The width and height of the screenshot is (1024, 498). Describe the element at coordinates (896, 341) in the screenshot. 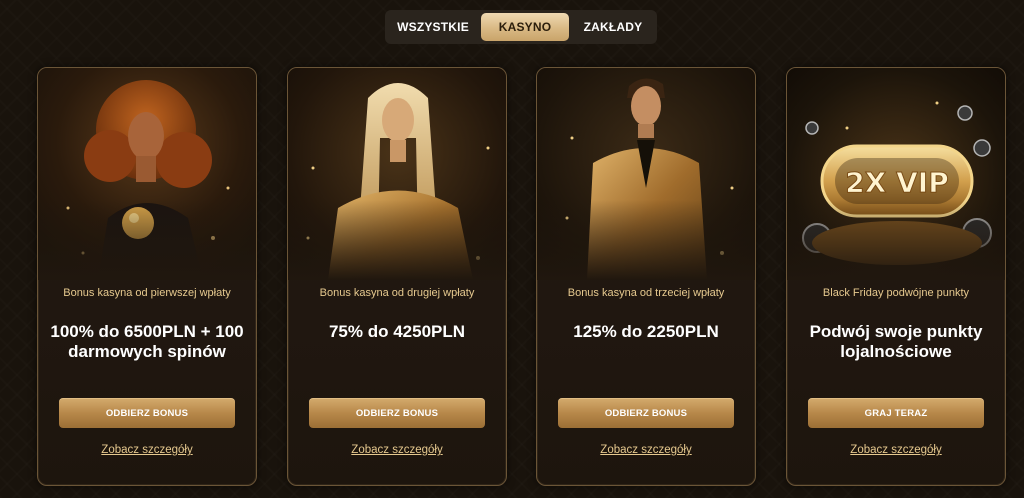

I see `promo-title: Podwój swoje punkty lojalnościowe` at that location.